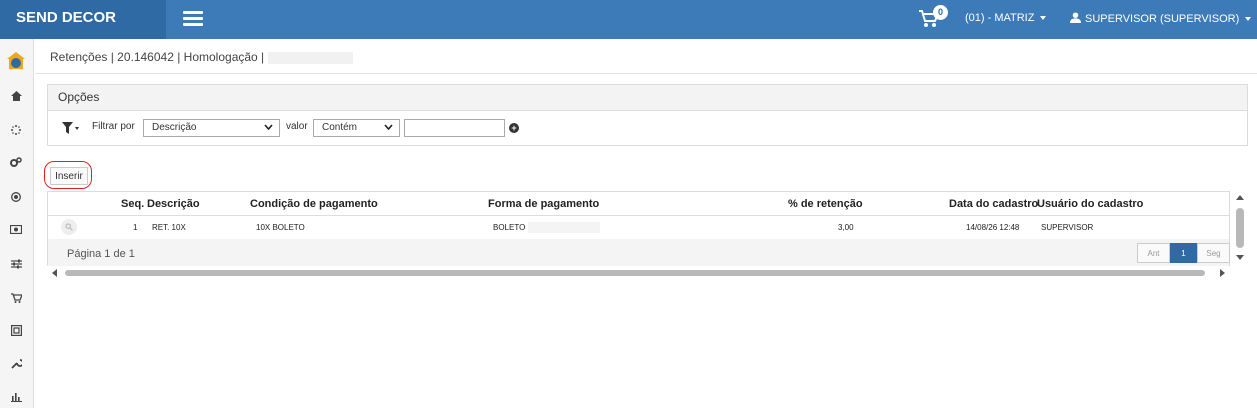 The width and height of the screenshot is (1257, 408). I want to click on breadcrumb-text: Retenções | 20.146042 | Homologação |, so click(157, 57).